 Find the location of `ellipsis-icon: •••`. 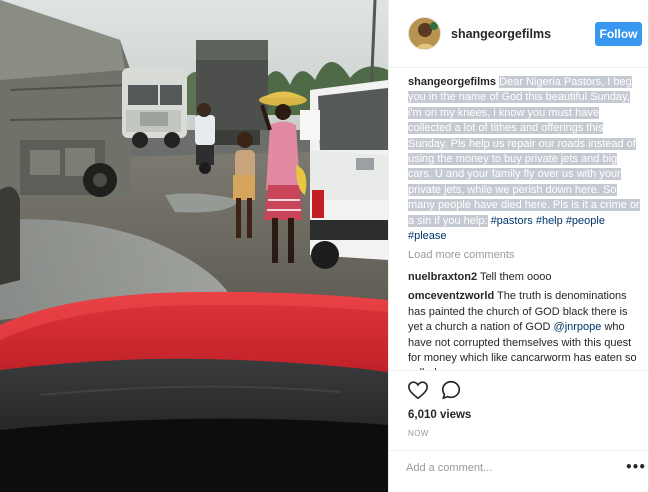

ellipsis-icon: ••• is located at coordinates (635, 467).